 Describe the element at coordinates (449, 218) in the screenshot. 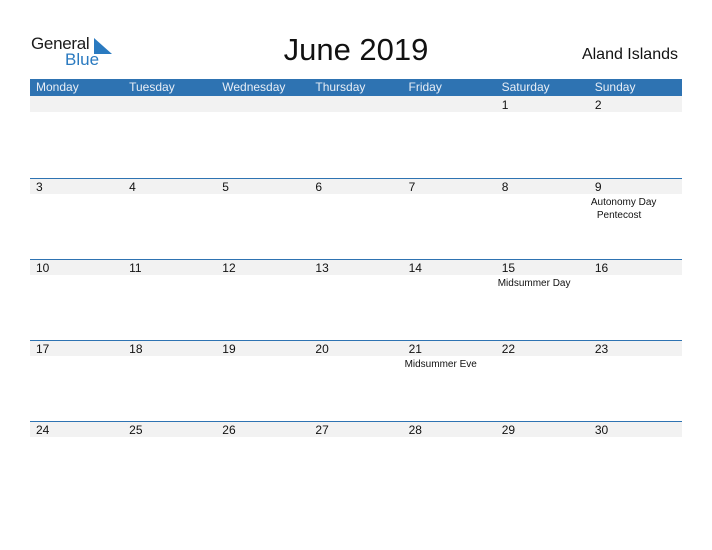

I see `day-cell: 7` at that location.